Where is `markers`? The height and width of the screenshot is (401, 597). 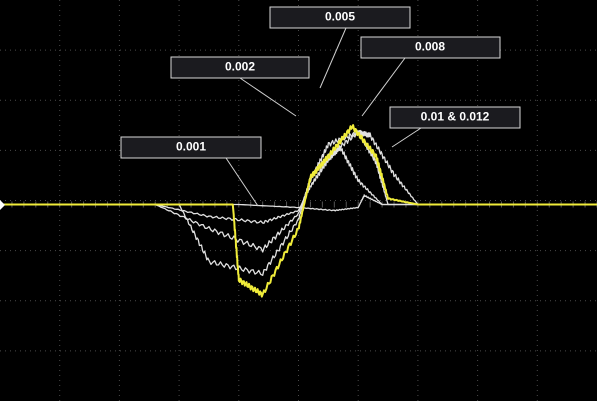
markers is located at coordinates (2, 205).